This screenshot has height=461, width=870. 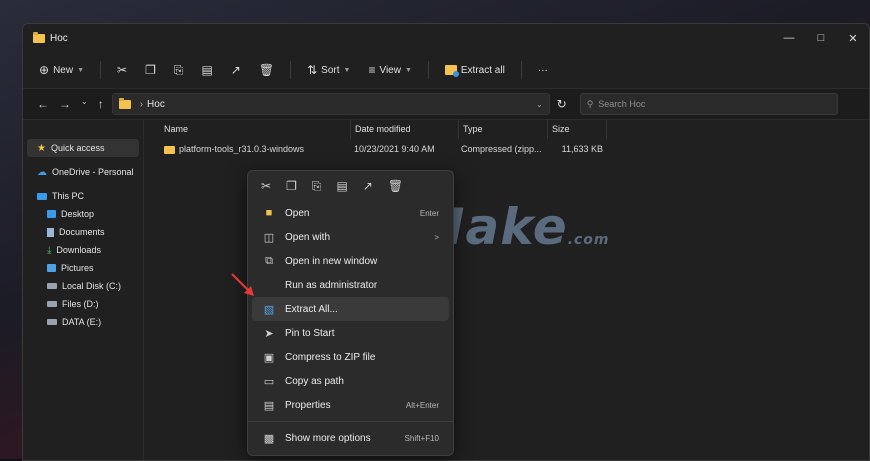 What do you see at coordinates (80, 304) in the screenshot?
I see `sidebar-item-label: Files (D:)` at bounding box center [80, 304].